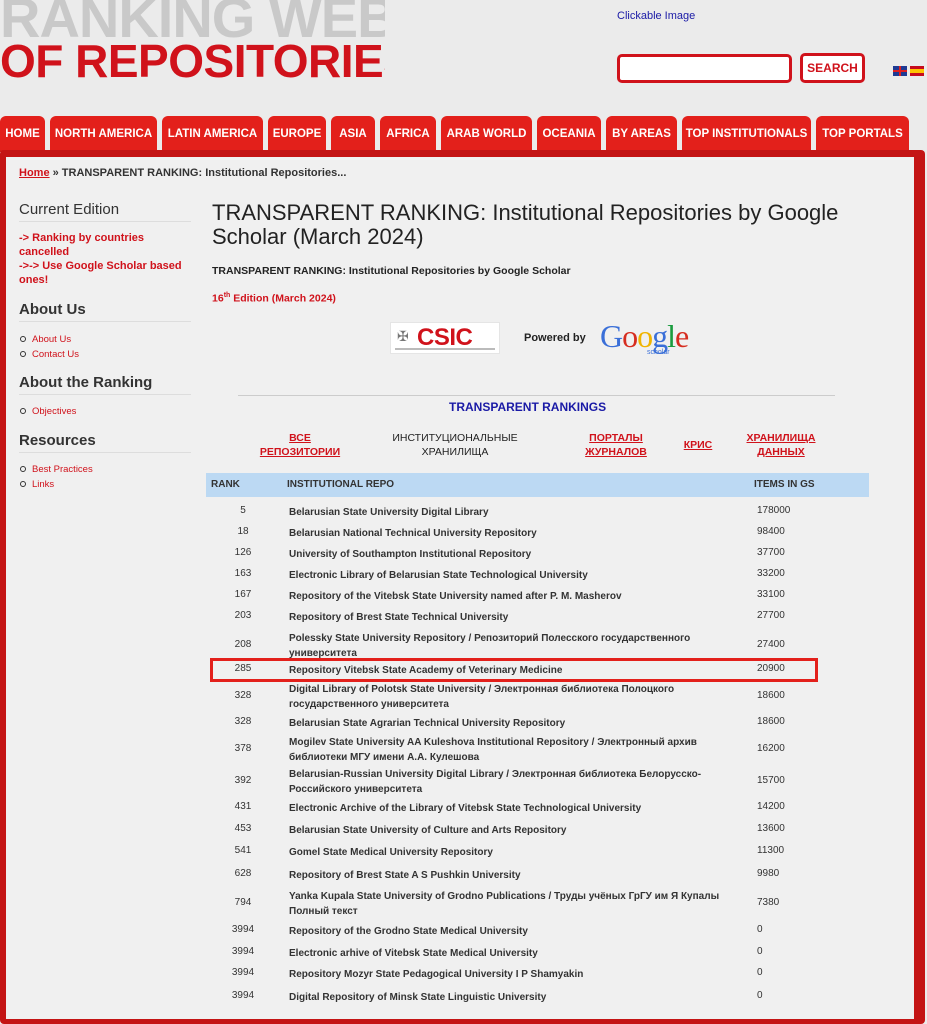 The height and width of the screenshot is (1024, 927). What do you see at coordinates (771, 806) in the screenshot?
I see `items-cell: 14200` at bounding box center [771, 806].